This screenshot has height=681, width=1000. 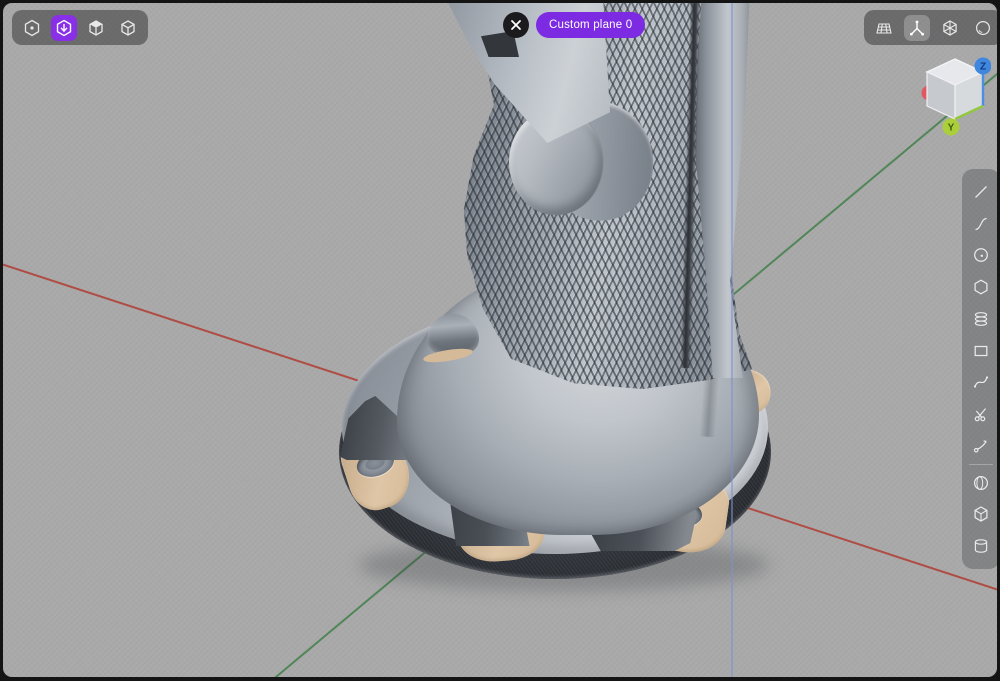 I want to click on view-solid-cube-button, so click(x=96, y=28).